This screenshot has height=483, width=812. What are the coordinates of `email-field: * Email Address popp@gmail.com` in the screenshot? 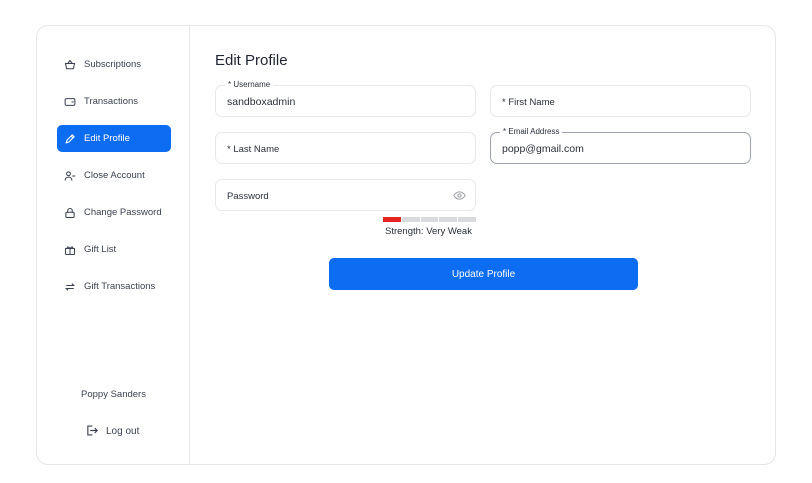 It's located at (620, 145).